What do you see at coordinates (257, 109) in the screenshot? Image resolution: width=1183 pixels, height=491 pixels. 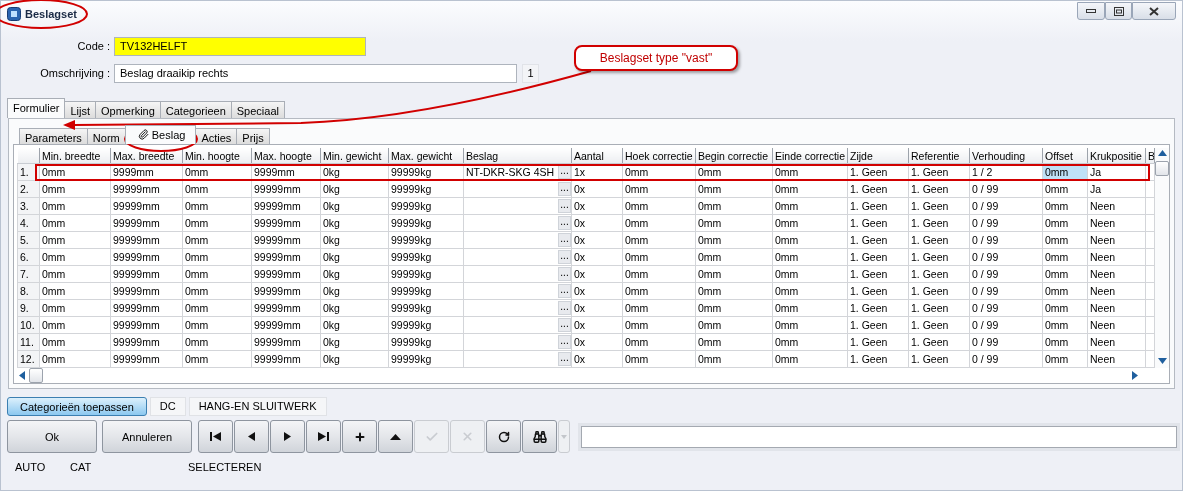 I see `tab: Speciaal` at bounding box center [257, 109].